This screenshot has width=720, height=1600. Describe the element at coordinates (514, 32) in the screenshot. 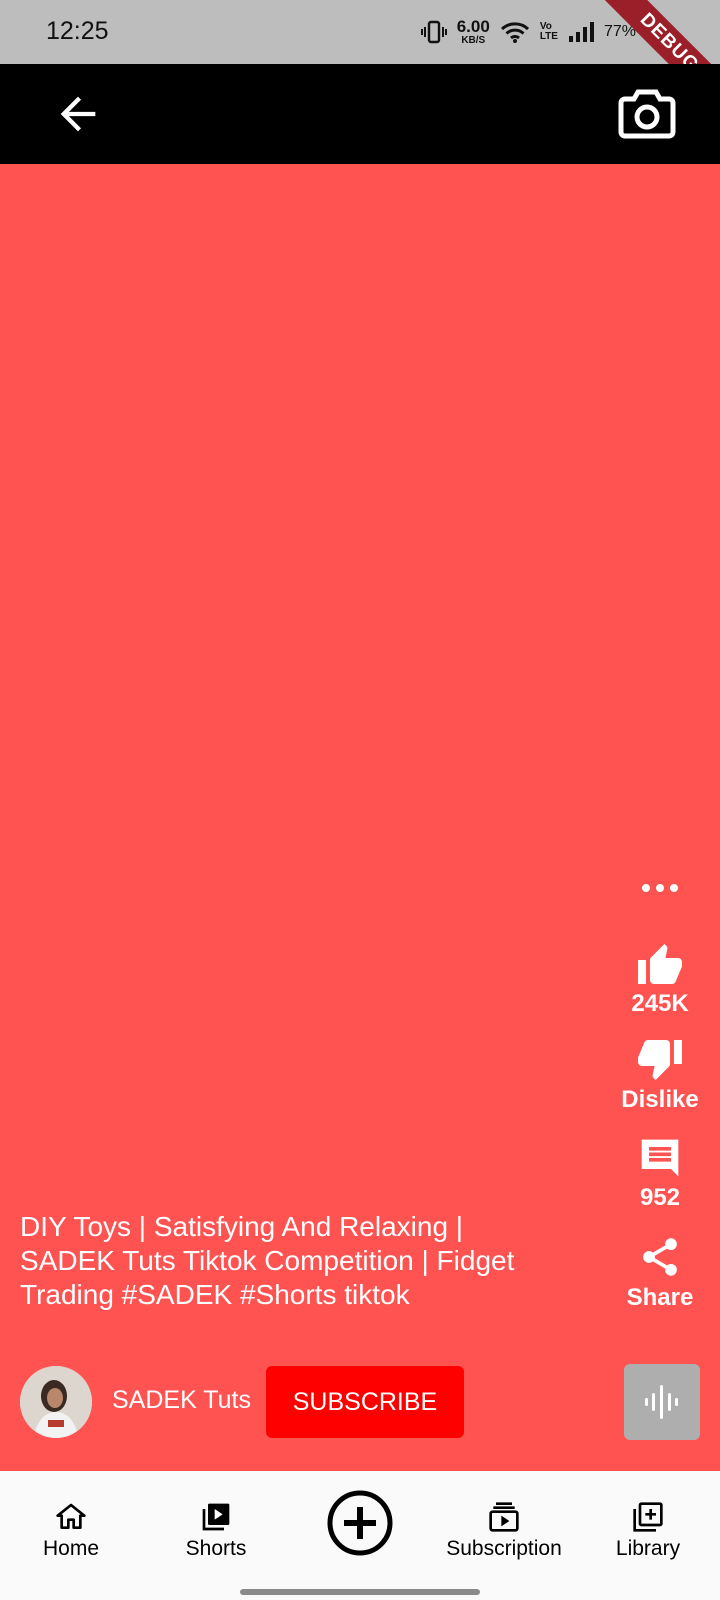

I see `wifi-icon` at that location.